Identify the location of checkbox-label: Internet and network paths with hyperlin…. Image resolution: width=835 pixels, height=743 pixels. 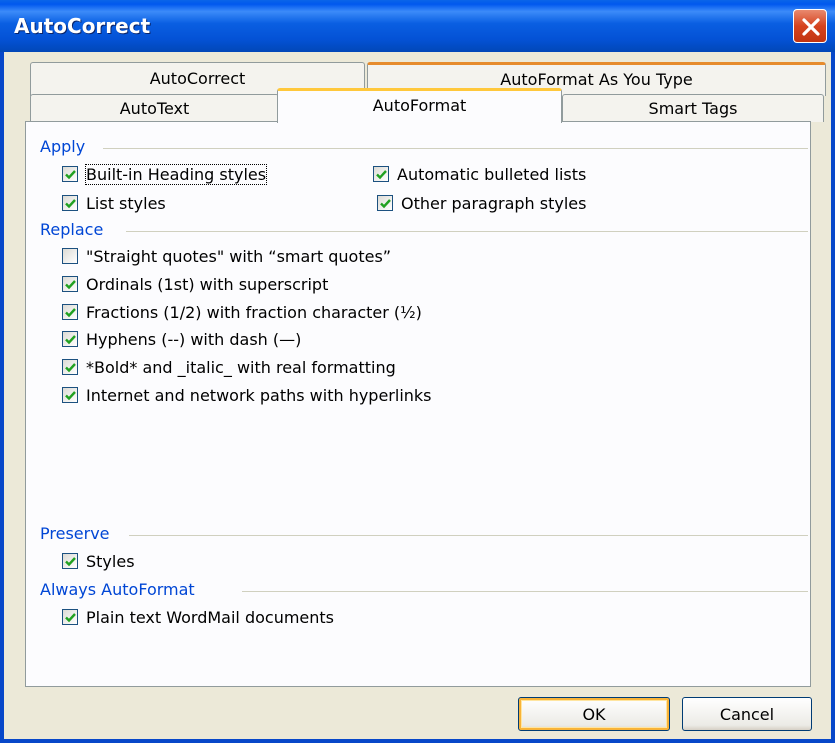
(259, 395).